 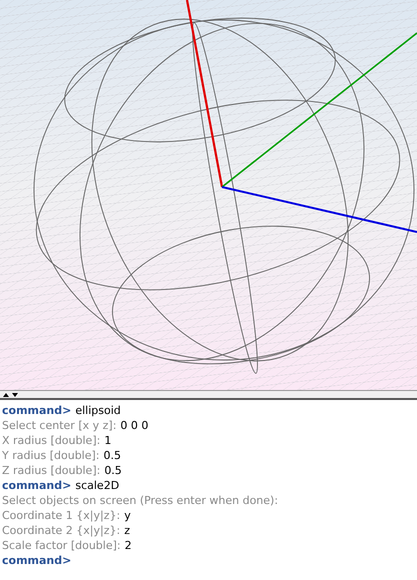 I want to click on up-arrow-icon, so click(x=6, y=394).